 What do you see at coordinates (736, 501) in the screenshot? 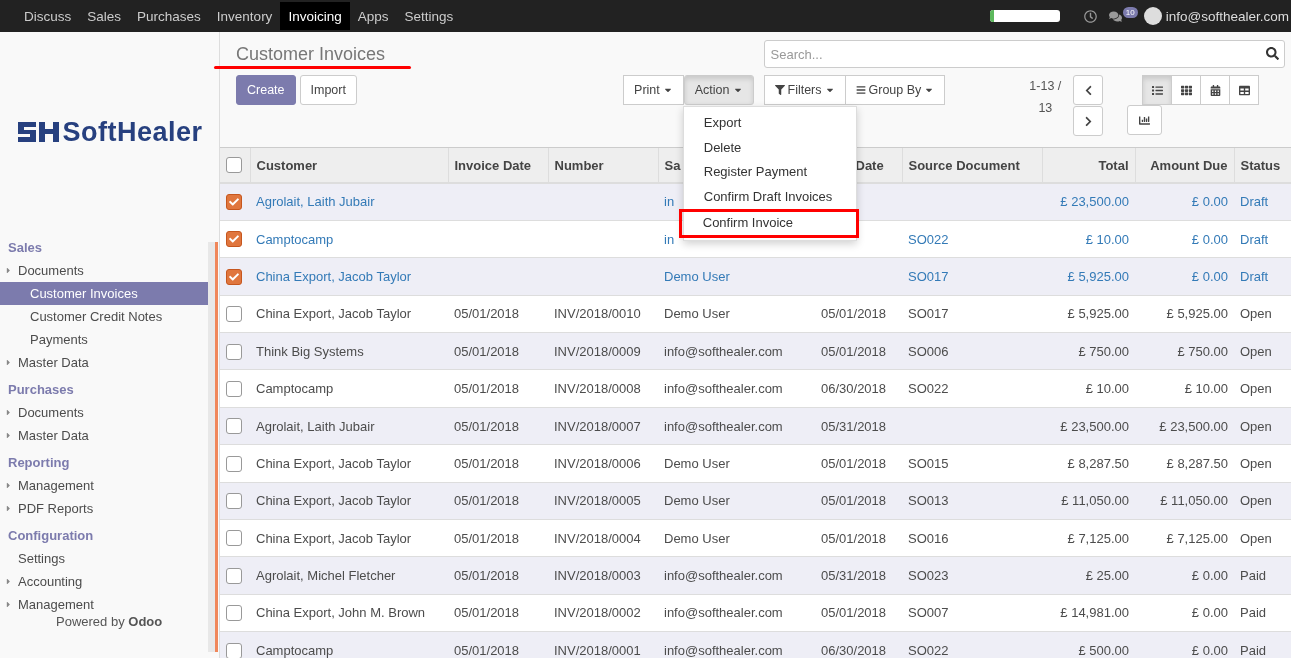
I see `table-cell: Demo User` at bounding box center [736, 501].